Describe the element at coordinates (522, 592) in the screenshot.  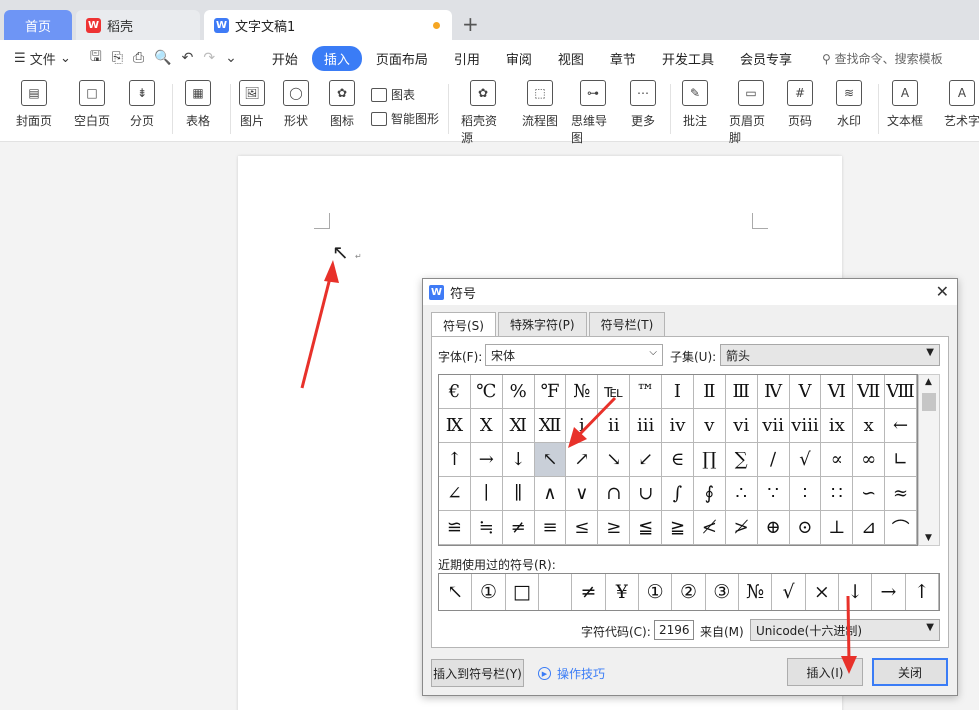
I see `recent-symbol-cell: □` at that location.